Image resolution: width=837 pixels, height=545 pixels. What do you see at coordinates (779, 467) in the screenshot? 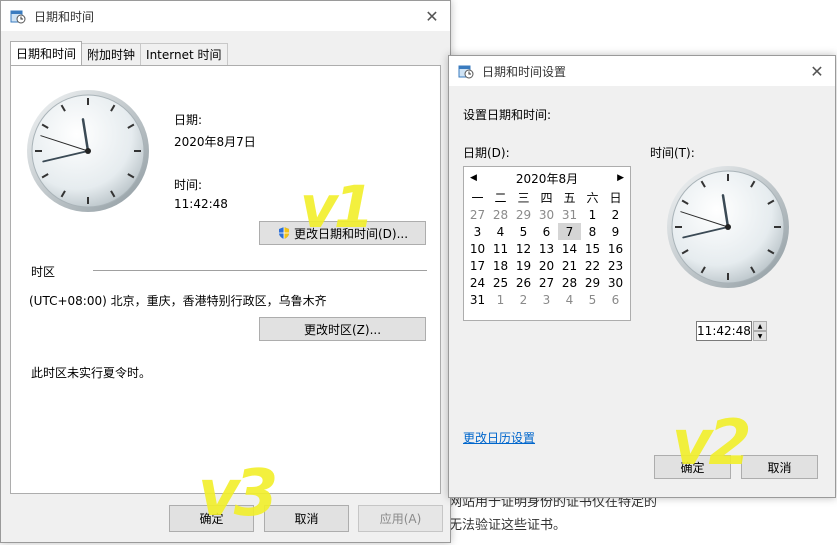
I see `settings-cancel-button: 取消` at bounding box center [779, 467].